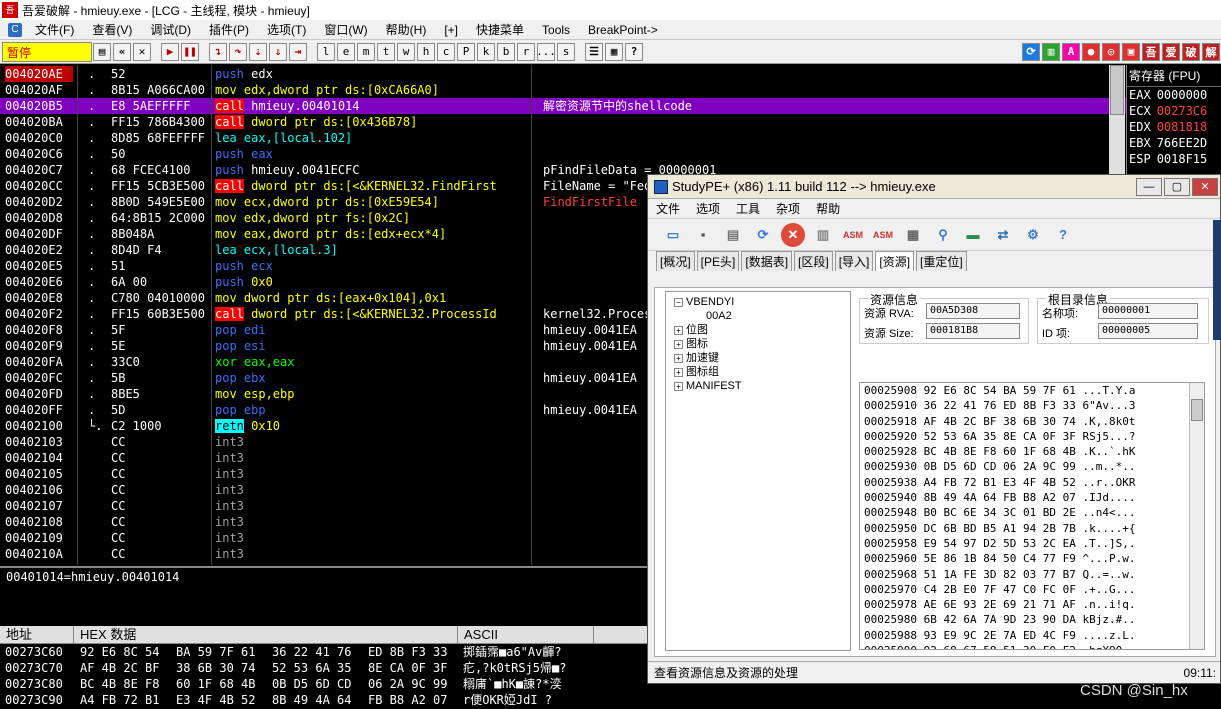 The image size is (1221, 709). What do you see at coordinates (823, 235) in the screenshot?
I see `database-icon: ▥` at bounding box center [823, 235].